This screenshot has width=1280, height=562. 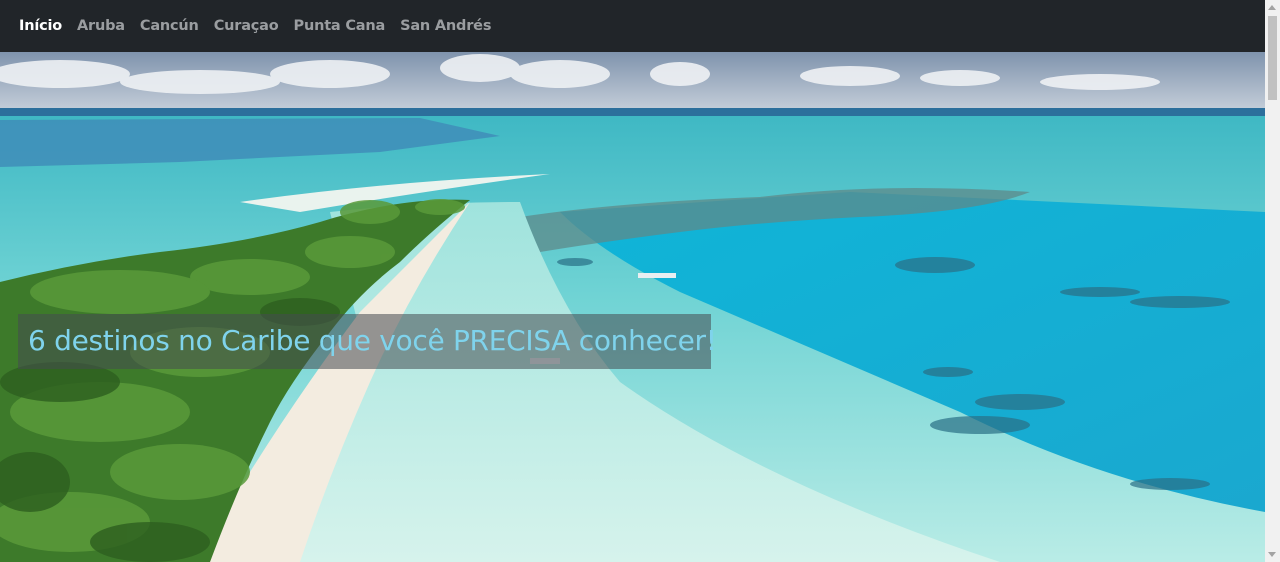 I want to click on scroll-down-arrow-icon, so click(x=1272, y=554).